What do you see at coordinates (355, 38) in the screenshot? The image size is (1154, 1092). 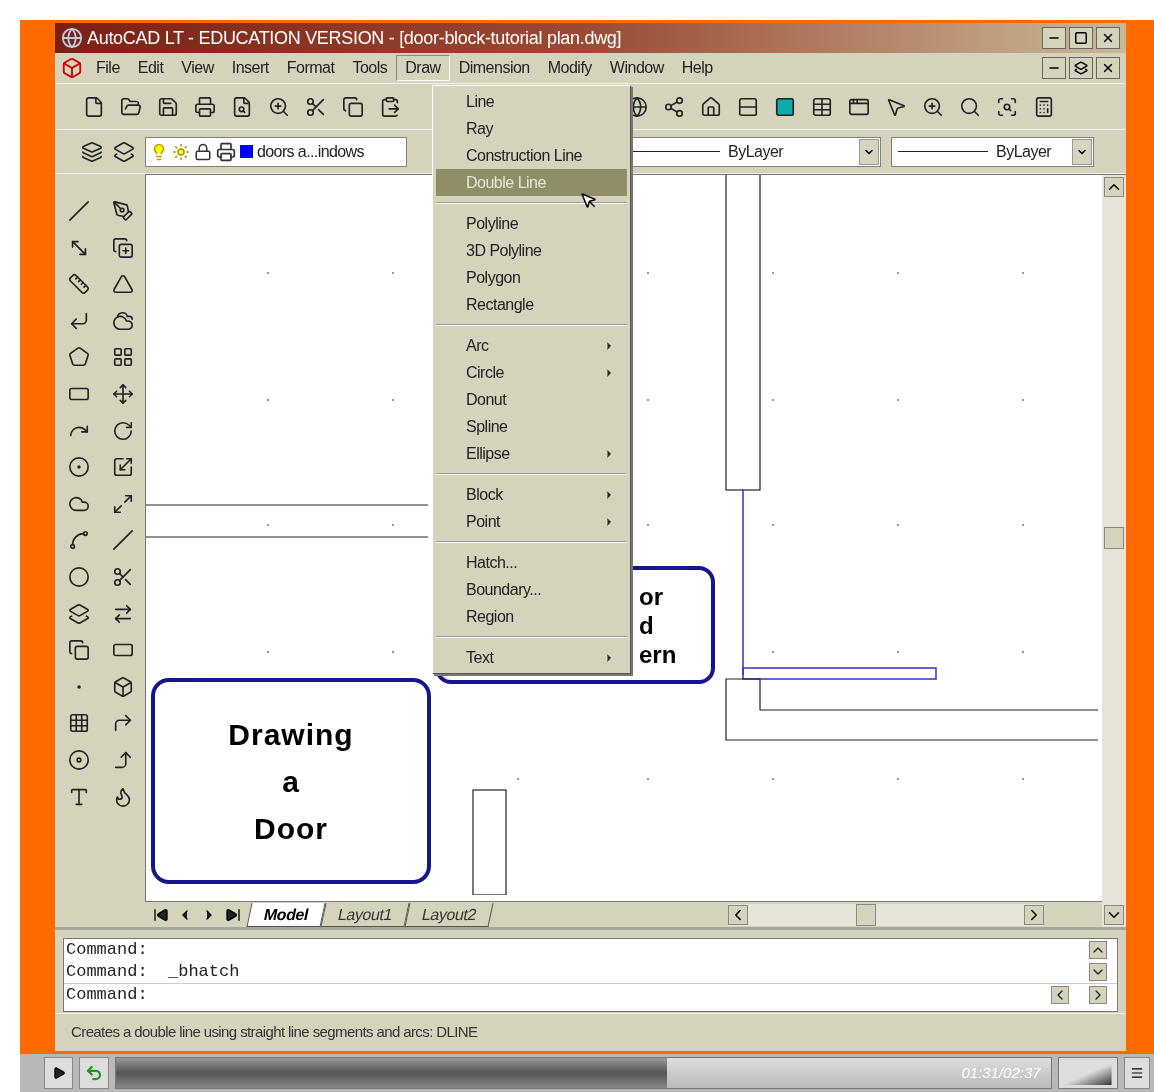 I see `window-title: AutoCAD LT - EDUCATION VERSION - [door-block-tutorial plan.dwg]` at bounding box center [355, 38].